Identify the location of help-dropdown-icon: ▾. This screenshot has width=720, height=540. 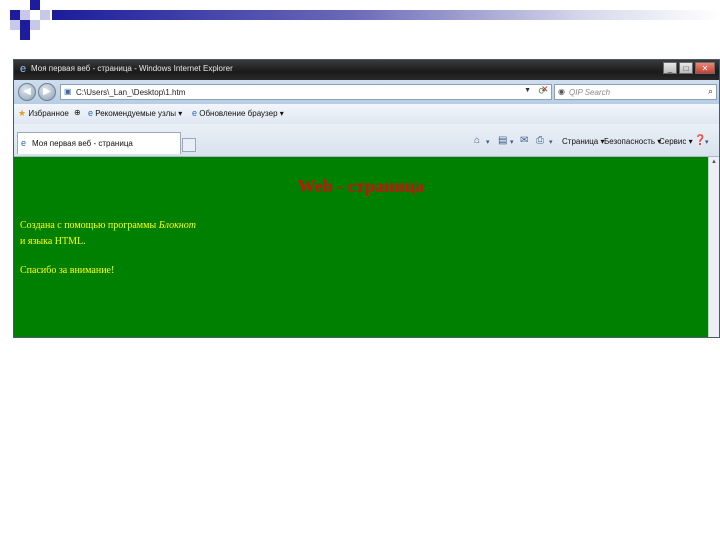
(707, 142).